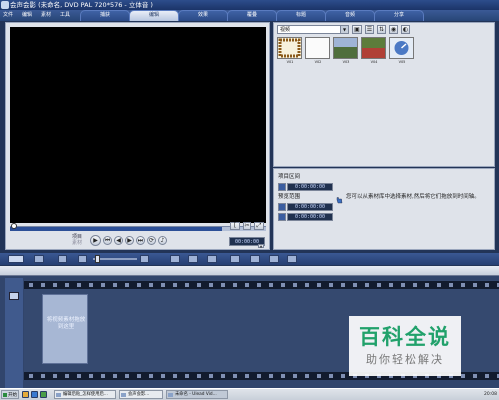 This screenshot has width=499, height=400. Describe the element at coordinates (14, 333) in the screenshot. I see `video-track-header` at that location.